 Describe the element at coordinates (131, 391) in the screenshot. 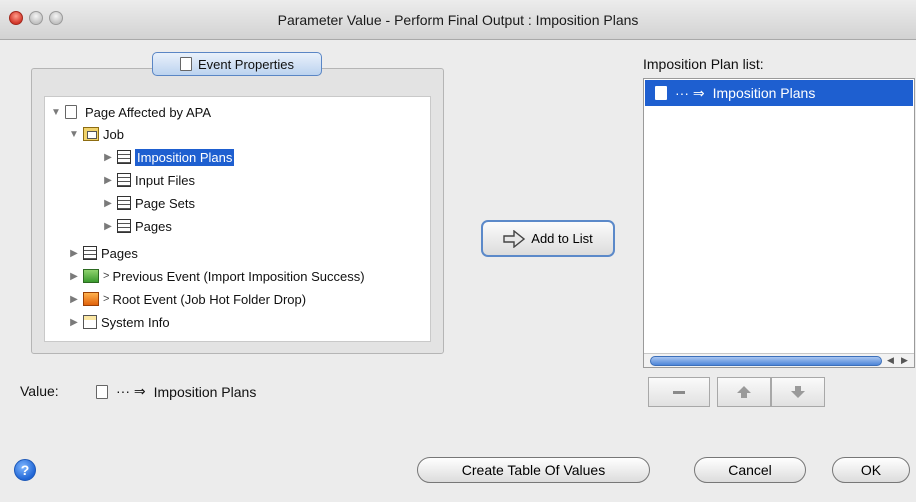

I see `value-prefix: ··· ⇒` at that location.